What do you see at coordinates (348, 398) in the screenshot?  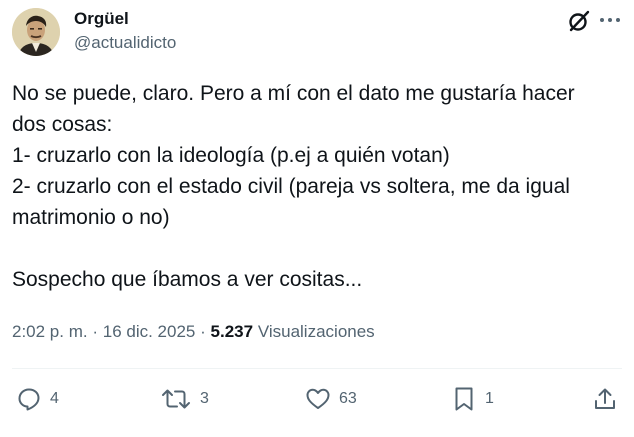 I see `like-count: 63` at bounding box center [348, 398].